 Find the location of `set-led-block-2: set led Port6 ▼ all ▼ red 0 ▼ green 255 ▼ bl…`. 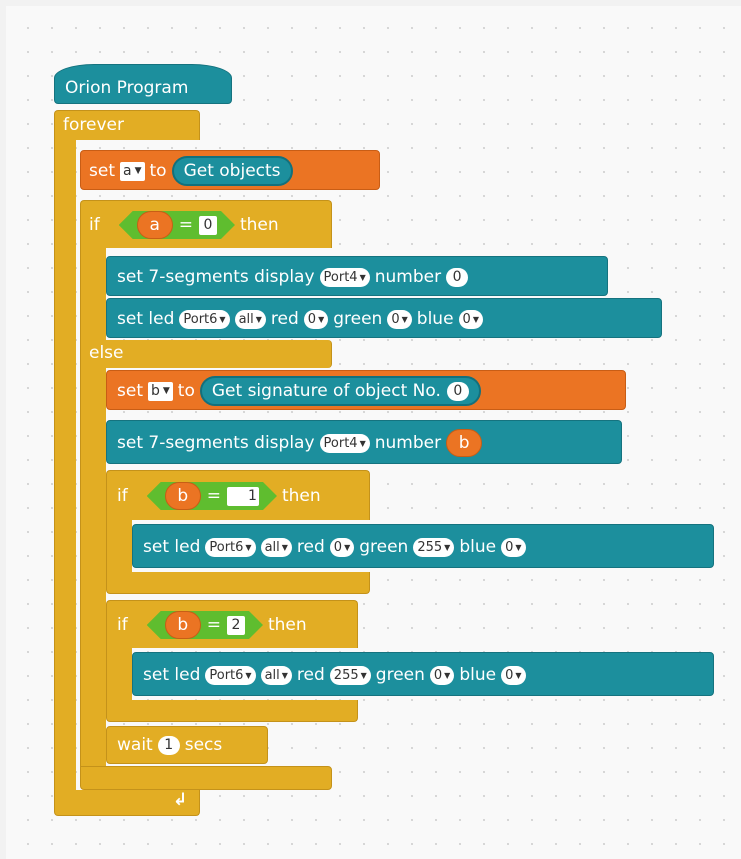

set-led-block-2: set led Port6 ▼ all ▼ red 0 ▼ green 255 ▼ bl… is located at coordinates (423, 546).